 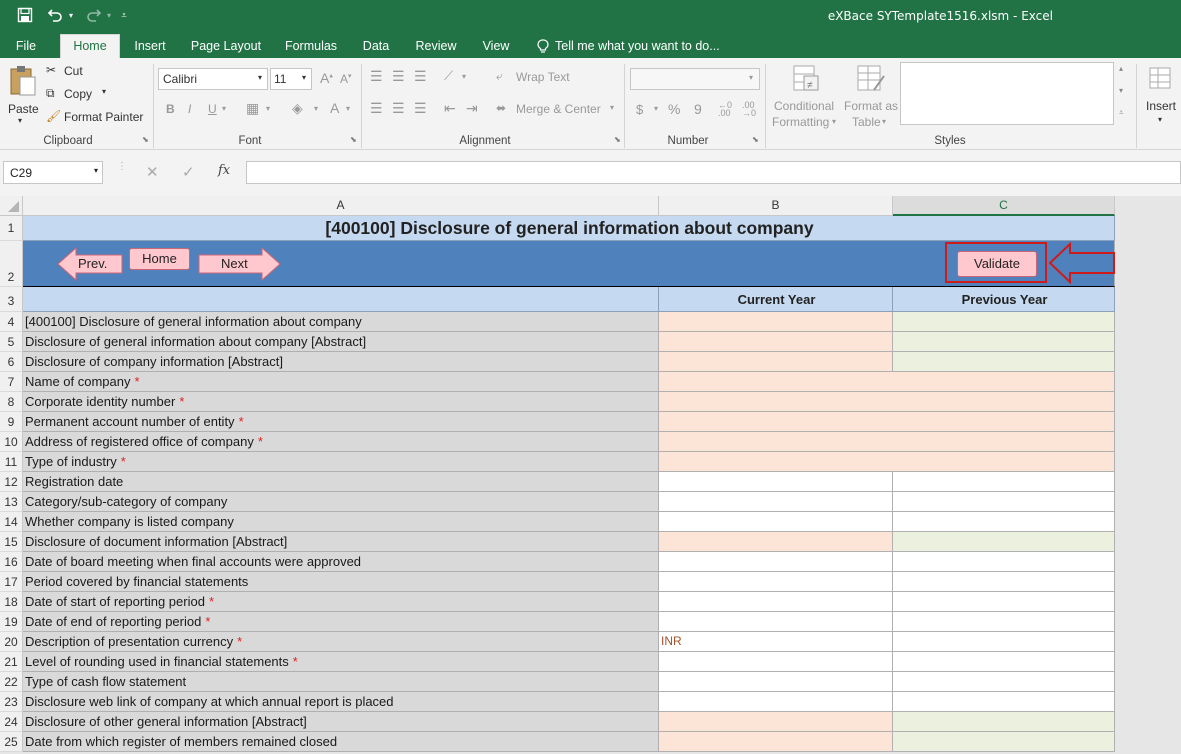 I want to click on row-header: 4, so click(x=11, y=322).